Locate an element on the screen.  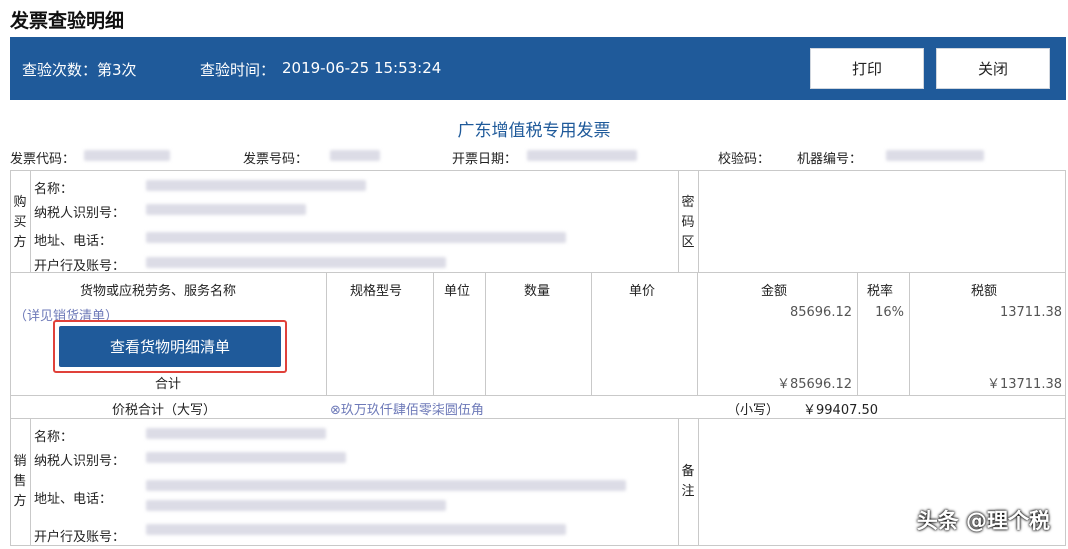
machine-number-value is located at coordinates (935, 155).